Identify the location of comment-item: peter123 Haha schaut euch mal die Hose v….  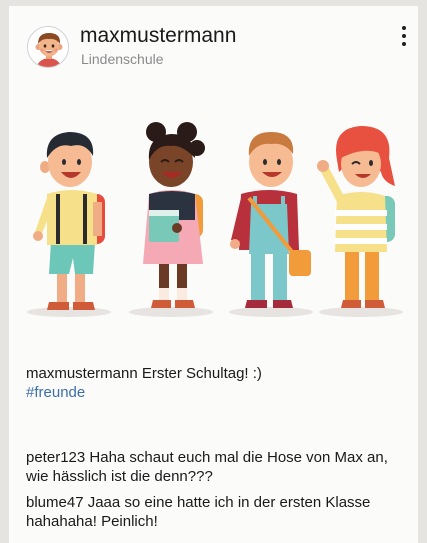
(216, 467).